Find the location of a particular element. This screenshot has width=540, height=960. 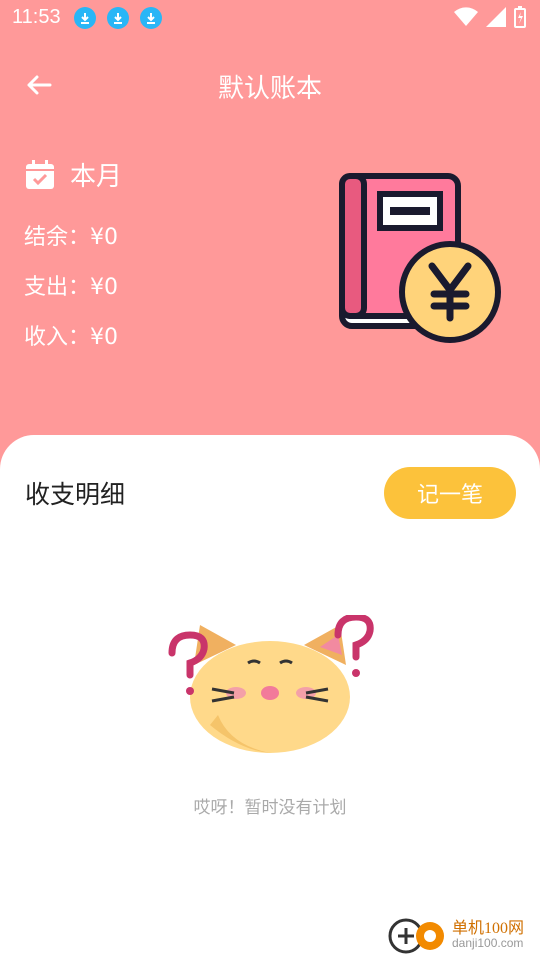

wifi-icon is located at coordinates (466, 17).